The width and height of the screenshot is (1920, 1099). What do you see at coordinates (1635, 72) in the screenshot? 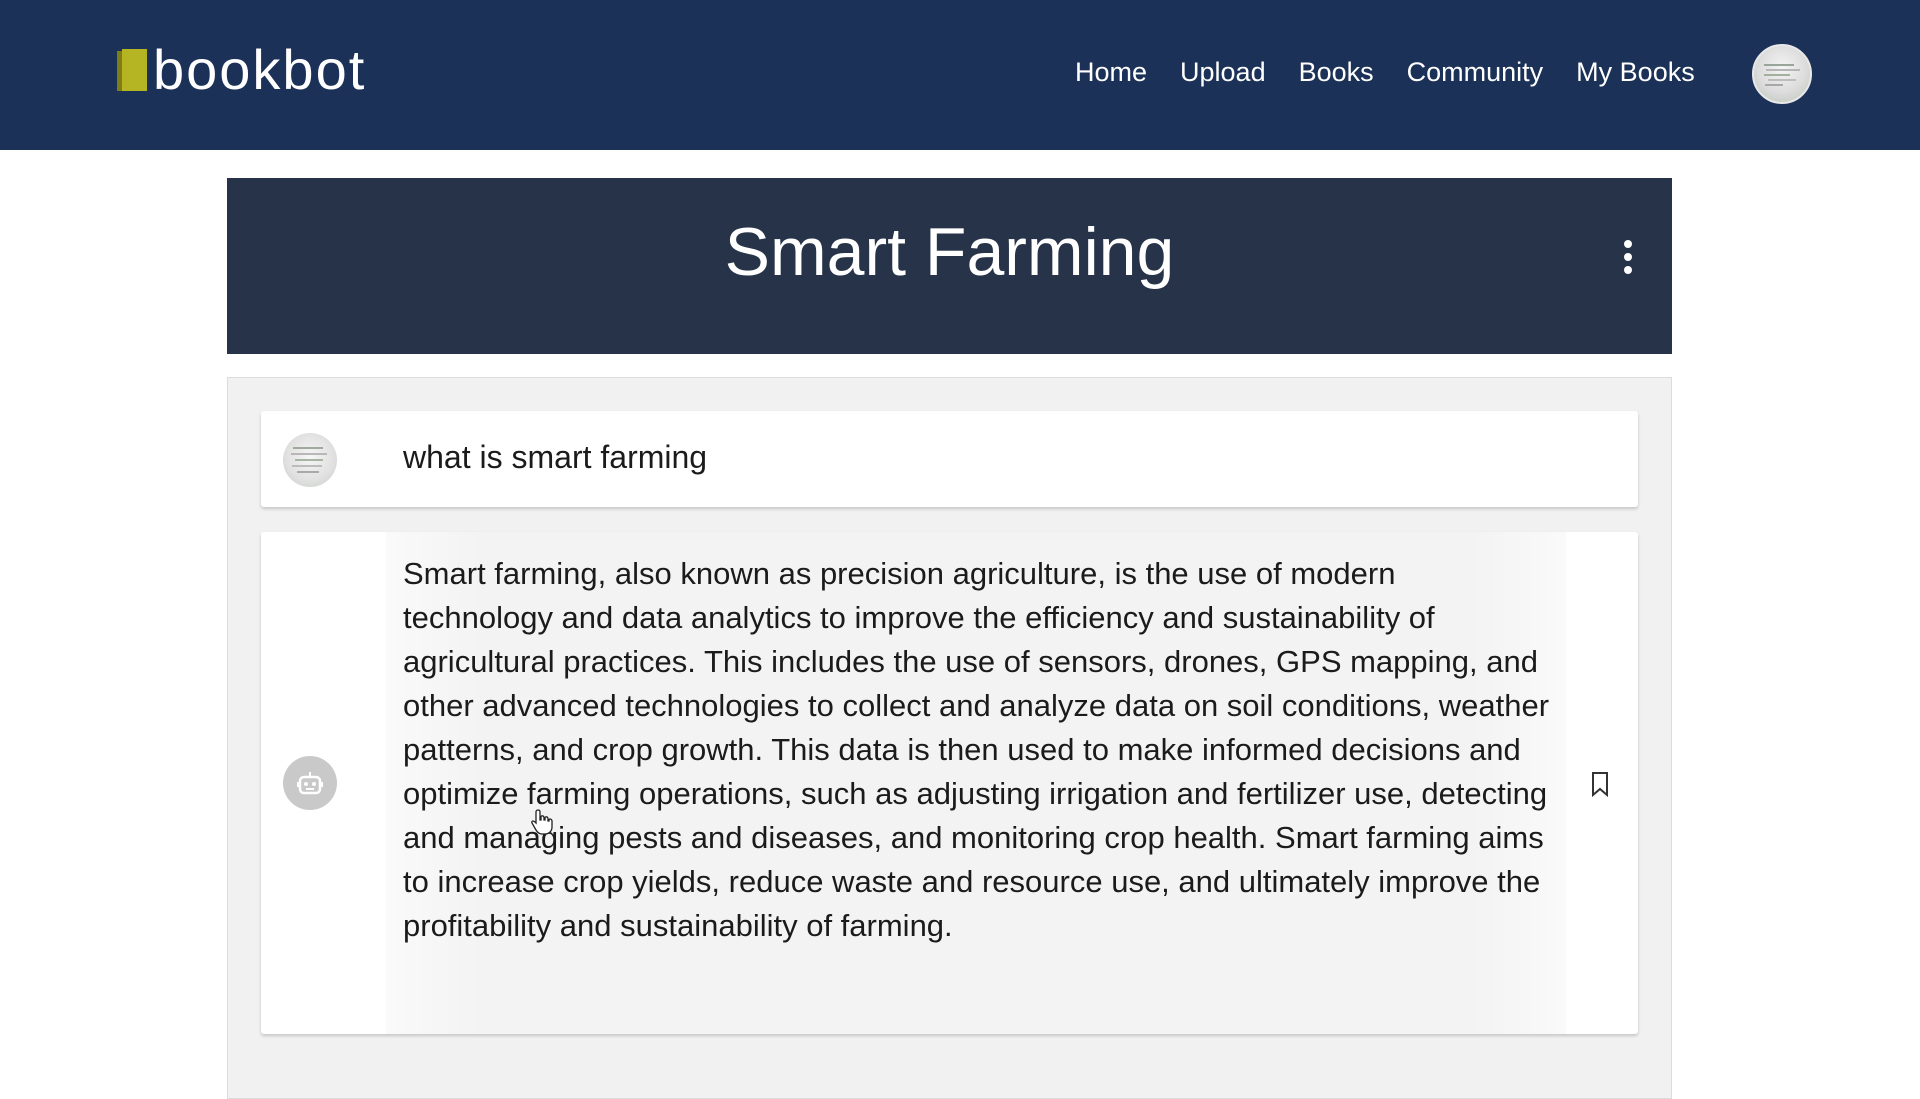
I see `nav-my-books: My Books` at bounding box center [1635, 72].